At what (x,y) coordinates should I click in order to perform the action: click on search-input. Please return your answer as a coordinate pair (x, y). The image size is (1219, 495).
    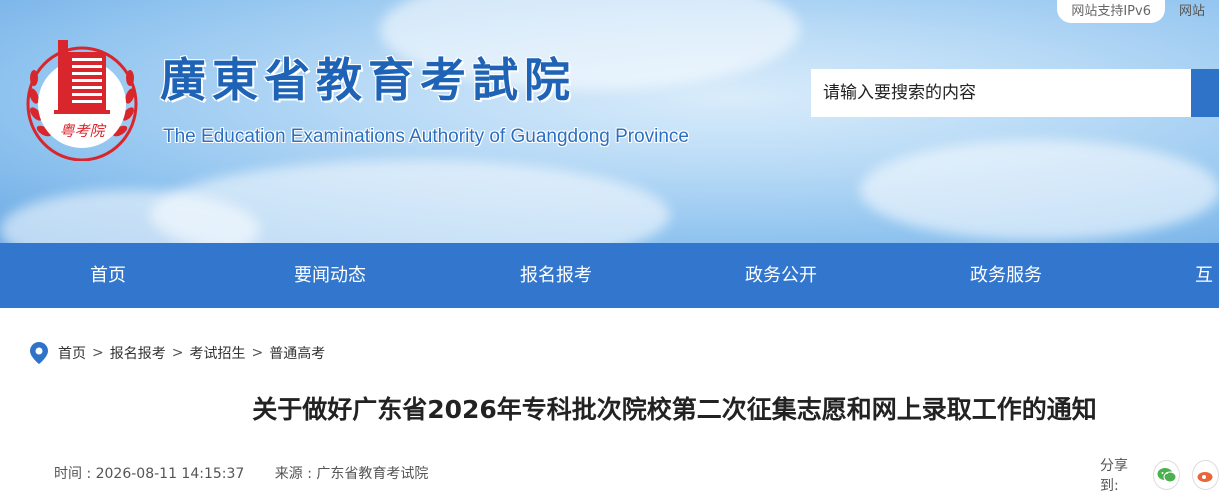
    Looking at the image, I should click on (1001, 93).